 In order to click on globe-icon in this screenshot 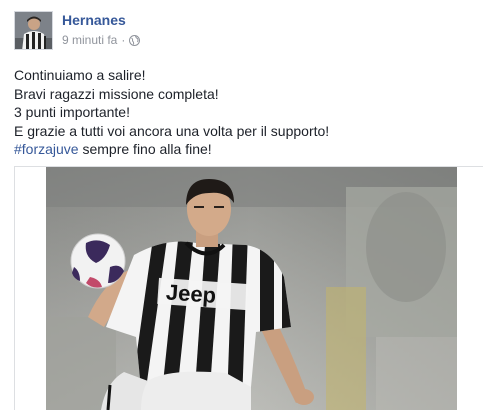, I will do `click(135, 40)`.